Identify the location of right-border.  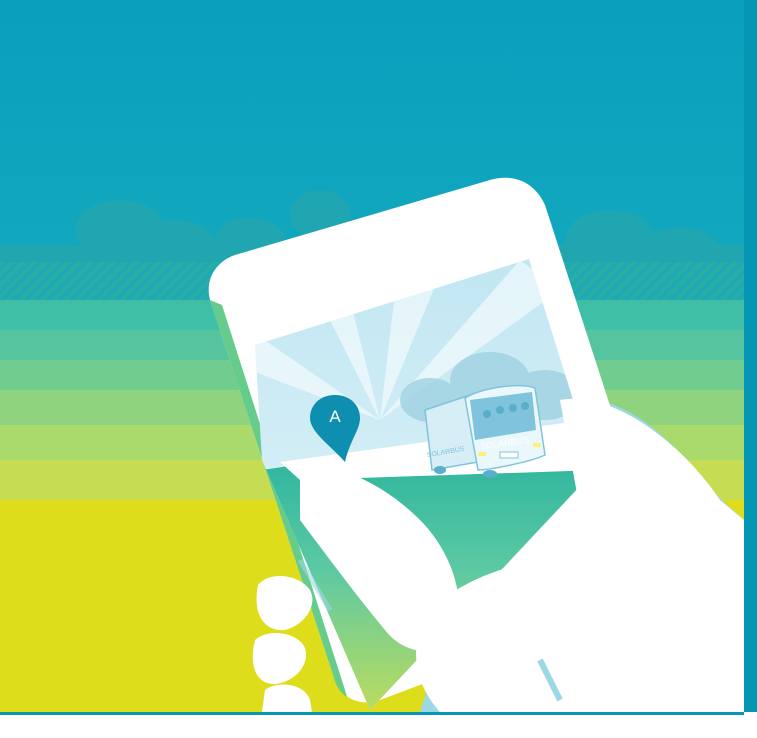
(750, 369).